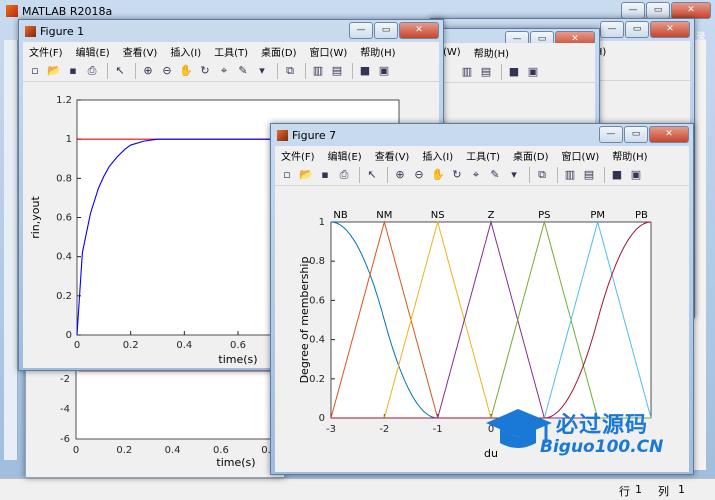 This screenshot has height=500, width=715. Describe the element at coordinates (231, 51) in the screenshot. I see `figure1-menu-item: 工具(T)` at that location.